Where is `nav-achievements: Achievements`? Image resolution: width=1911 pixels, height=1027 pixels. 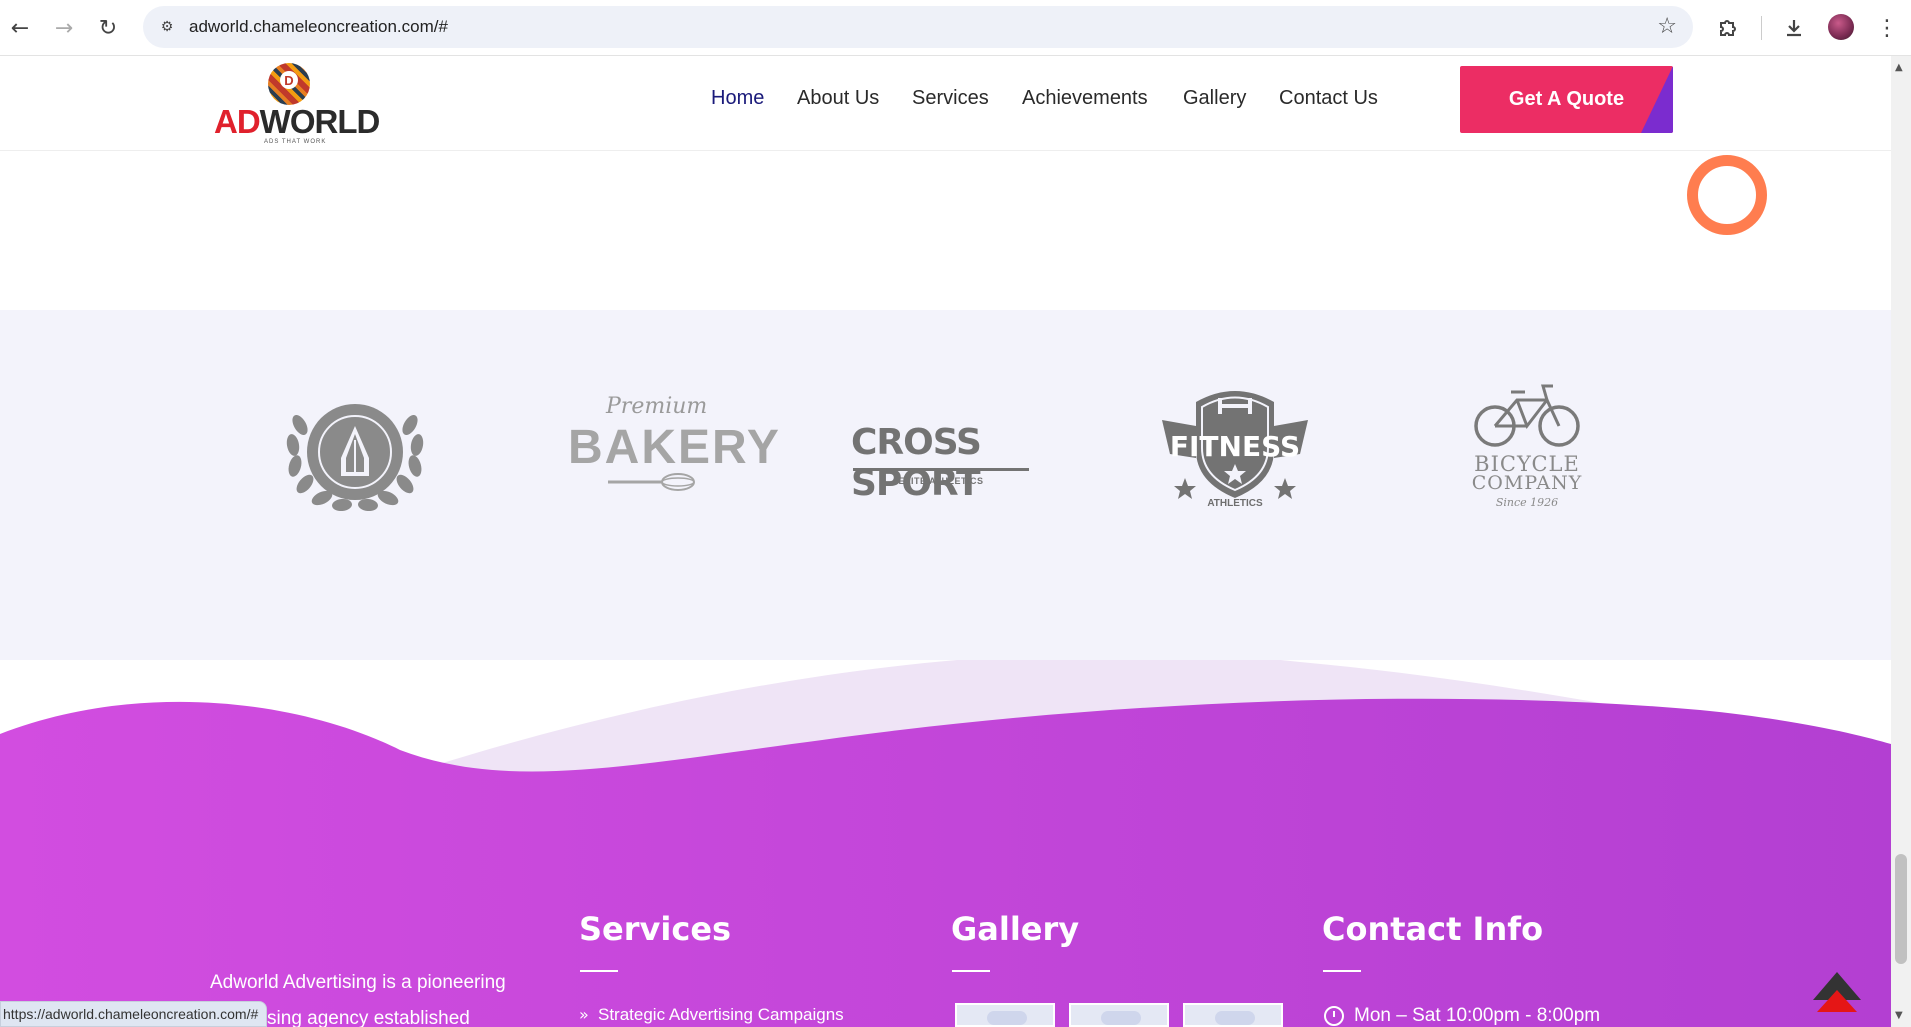 nav-achievements: Achievements is located at coordinates (1085, 98).